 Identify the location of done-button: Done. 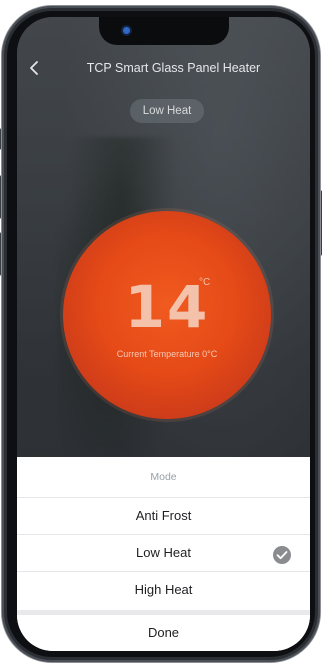
(163, 633).